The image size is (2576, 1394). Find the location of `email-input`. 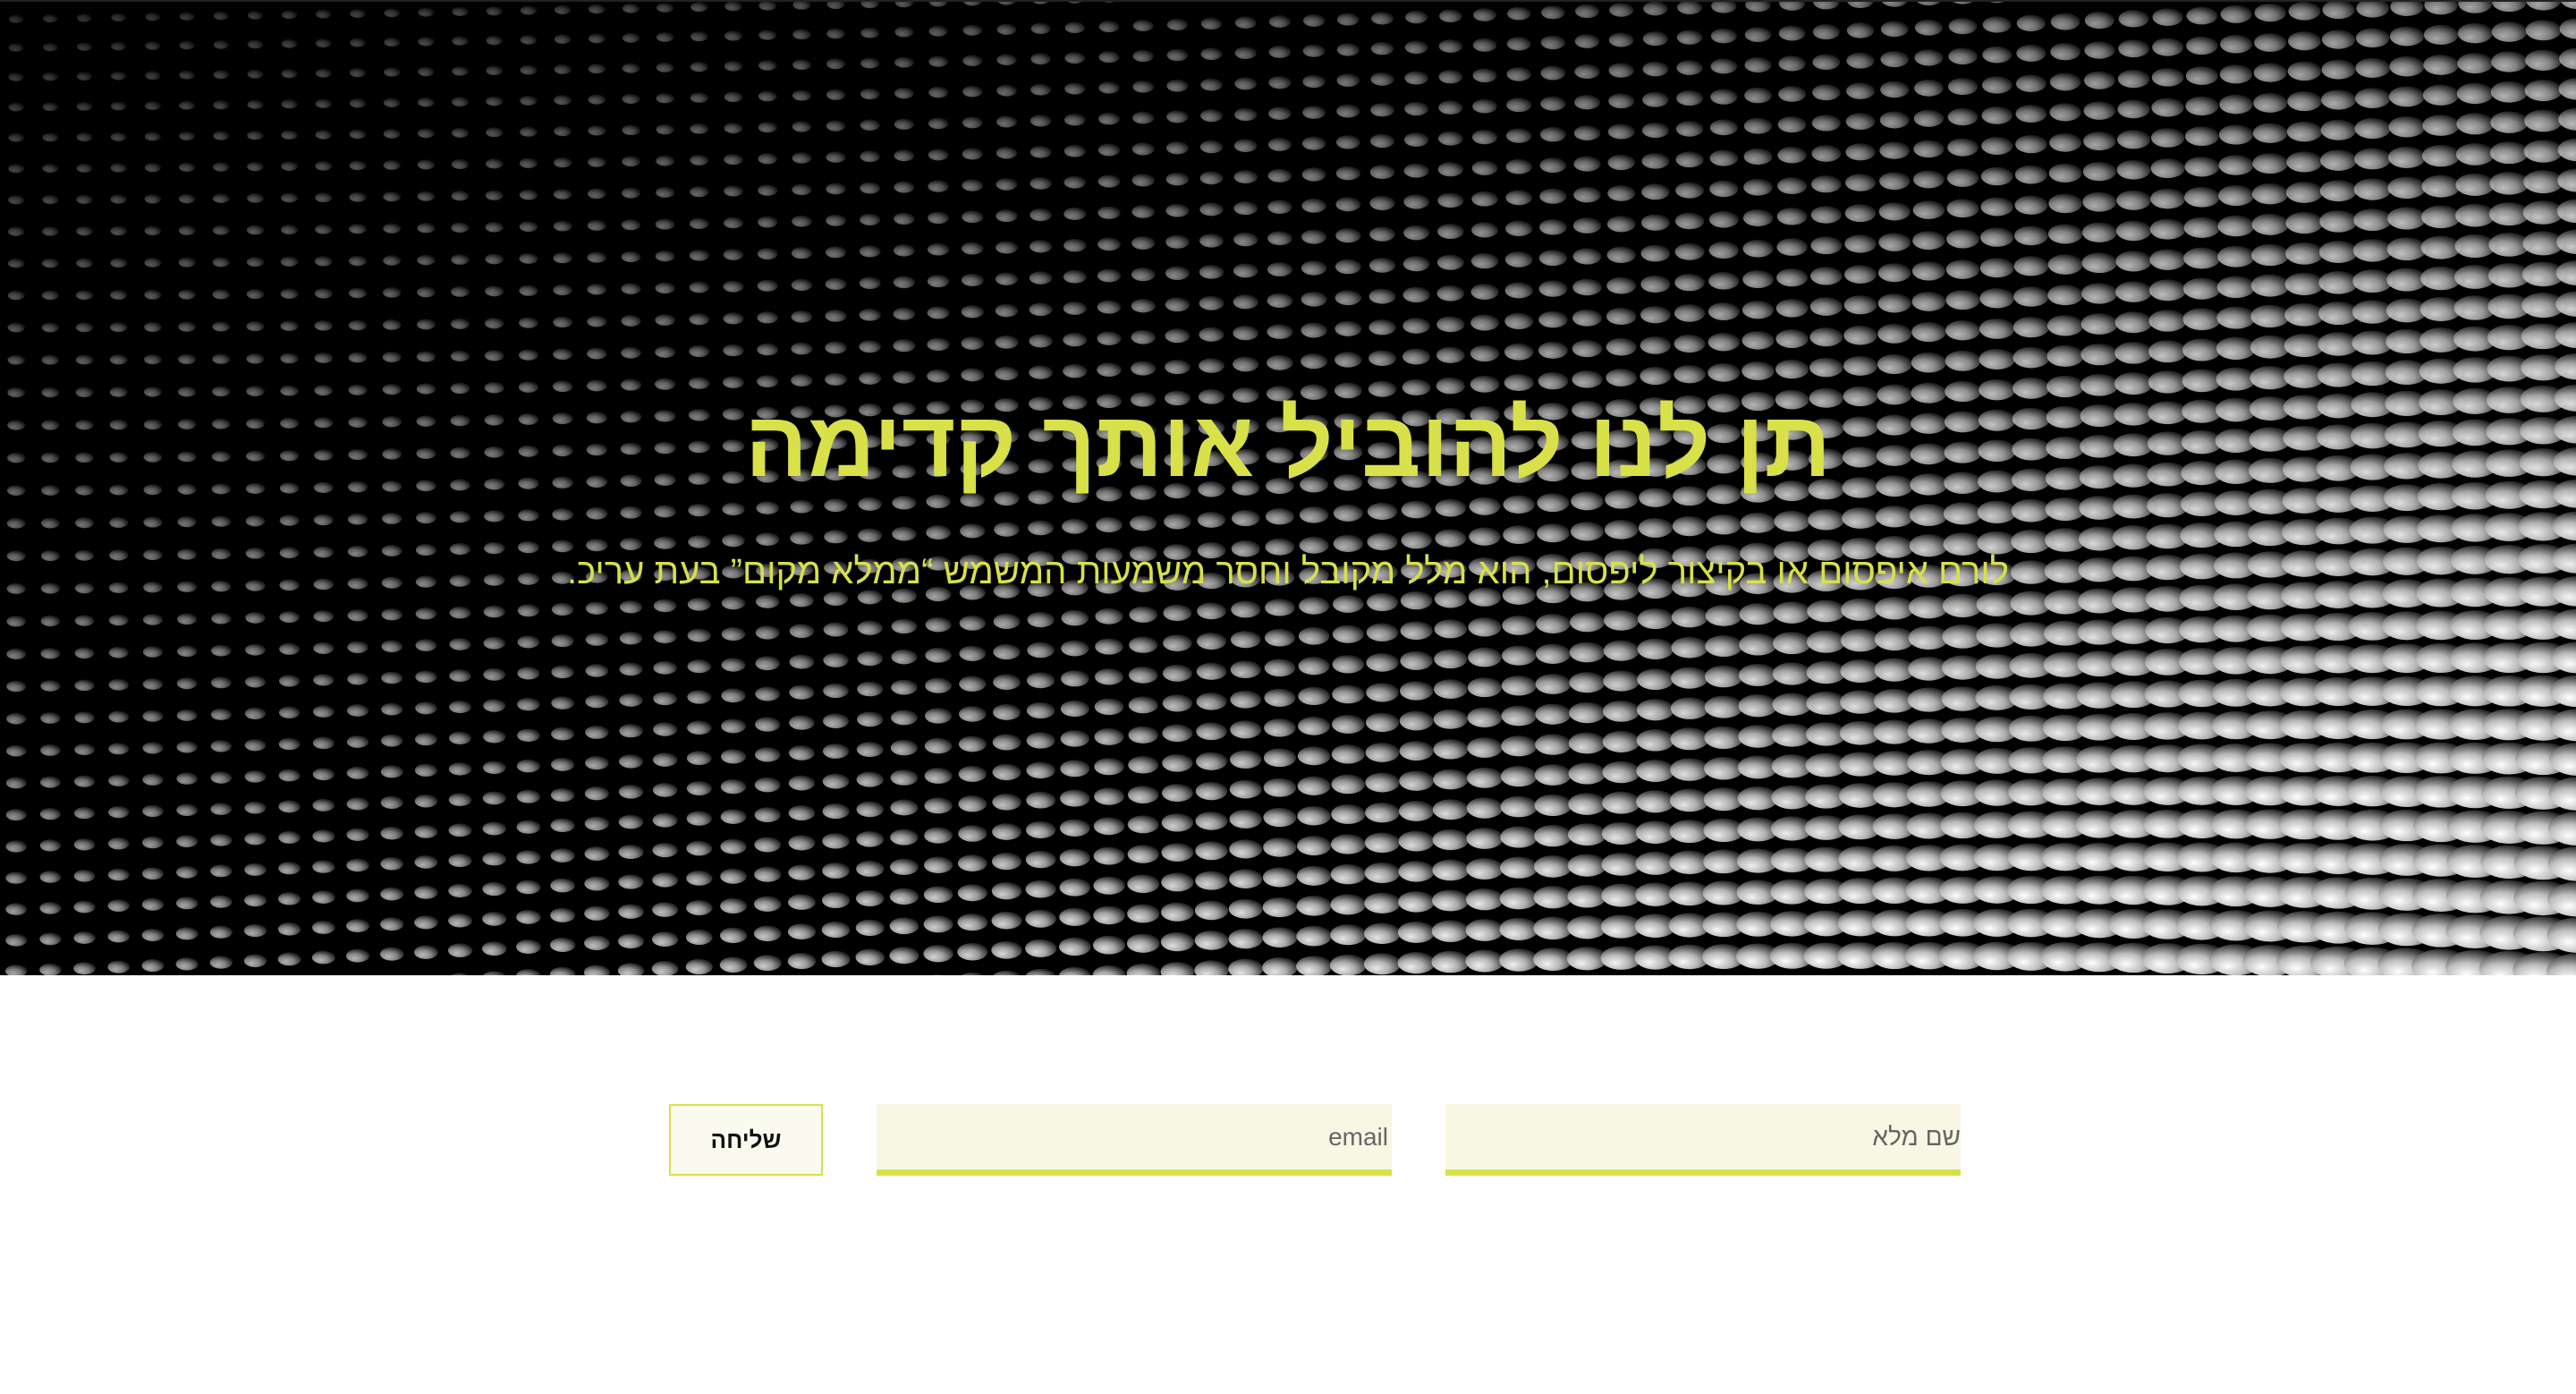

email-input is located at coordinates (1134, 1136).